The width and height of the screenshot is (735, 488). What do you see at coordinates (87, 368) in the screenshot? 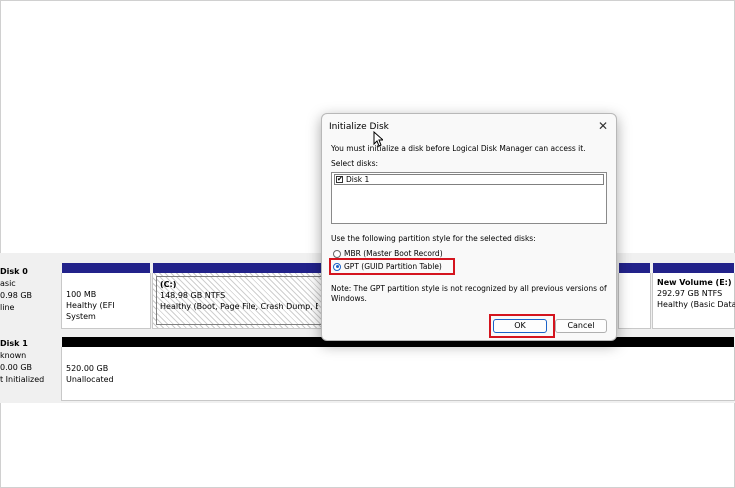
I see `unallocated-size: 520.00 GB` at bounding box center [87, 368].